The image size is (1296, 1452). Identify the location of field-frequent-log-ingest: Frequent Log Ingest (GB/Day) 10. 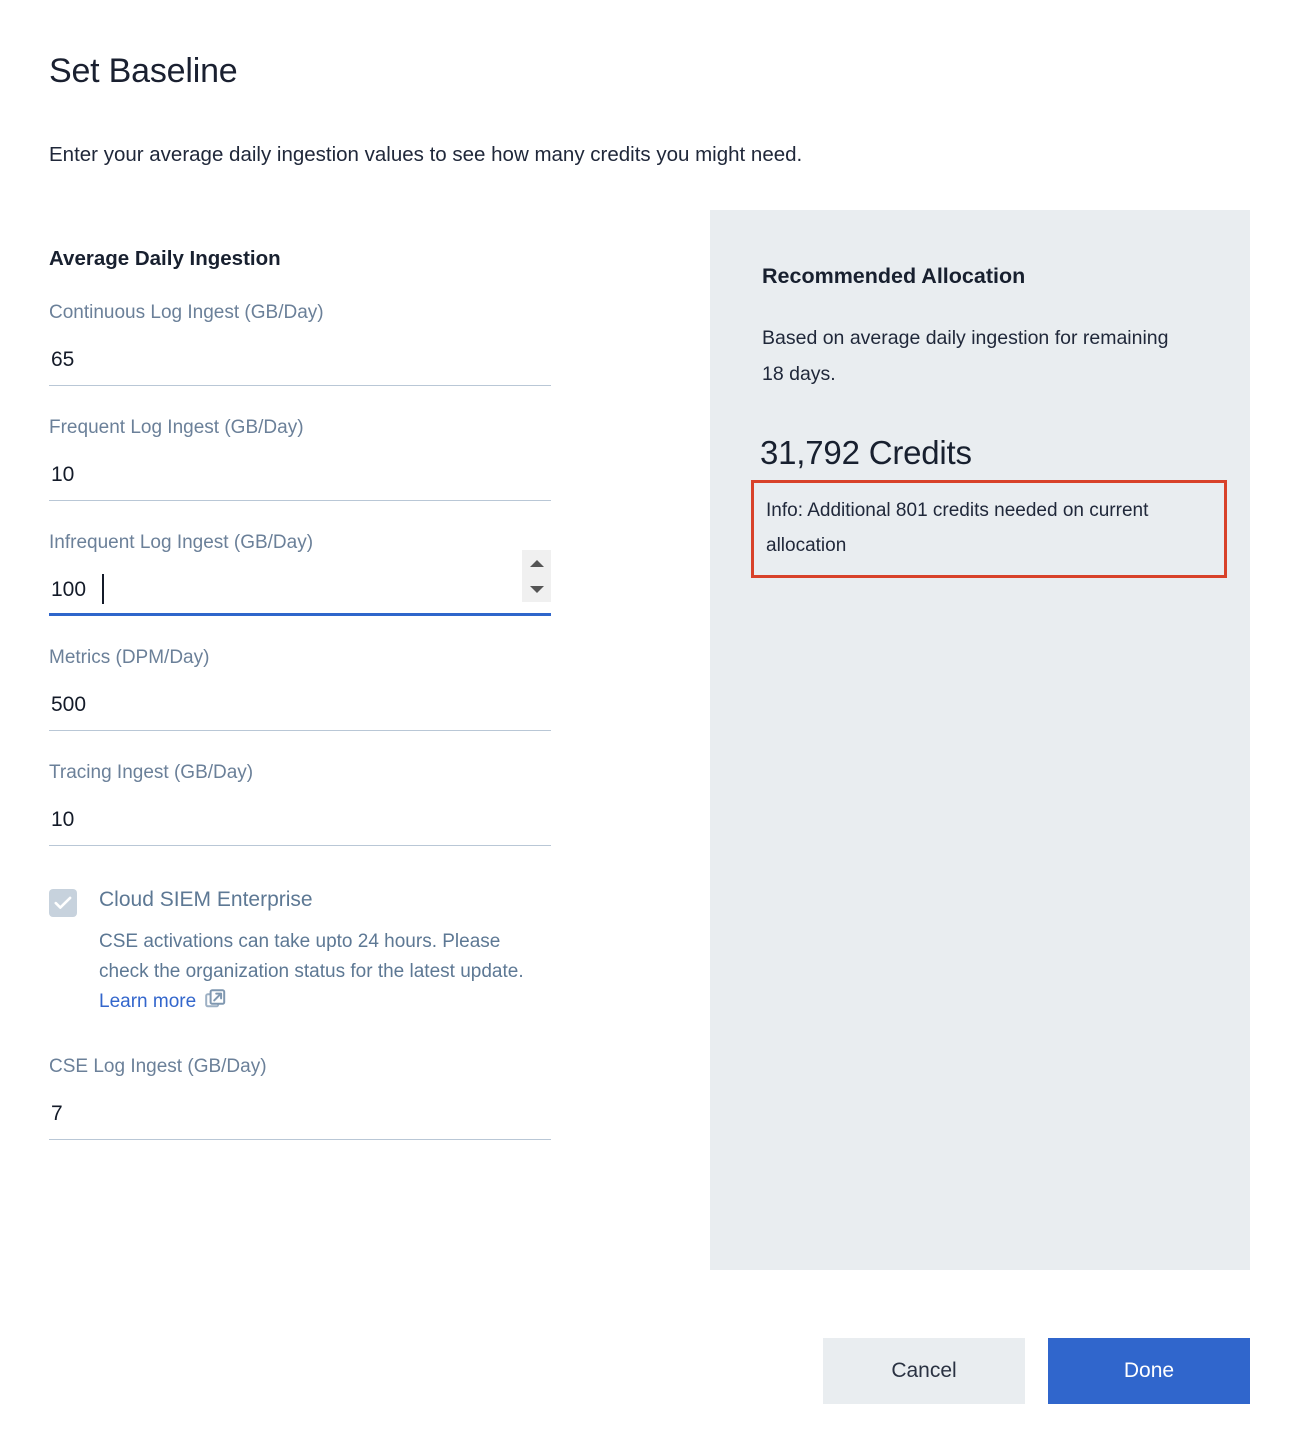
(300, 458).